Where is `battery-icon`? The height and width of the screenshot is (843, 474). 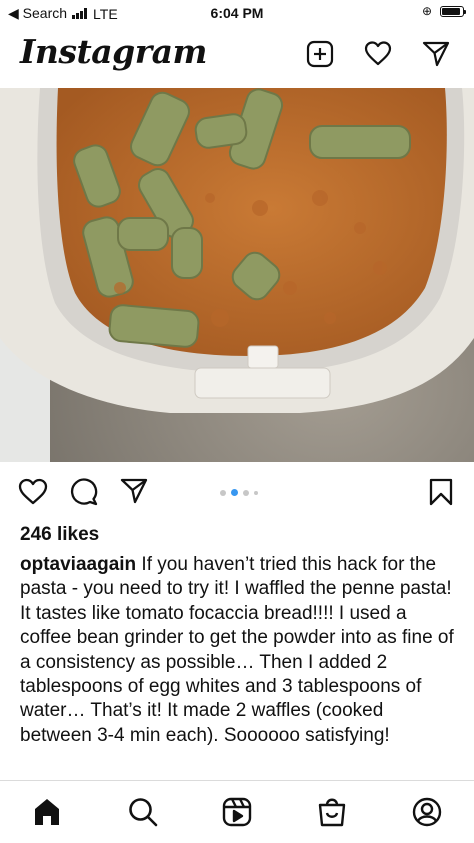
battery-icon is located at coordinates (453, 11).